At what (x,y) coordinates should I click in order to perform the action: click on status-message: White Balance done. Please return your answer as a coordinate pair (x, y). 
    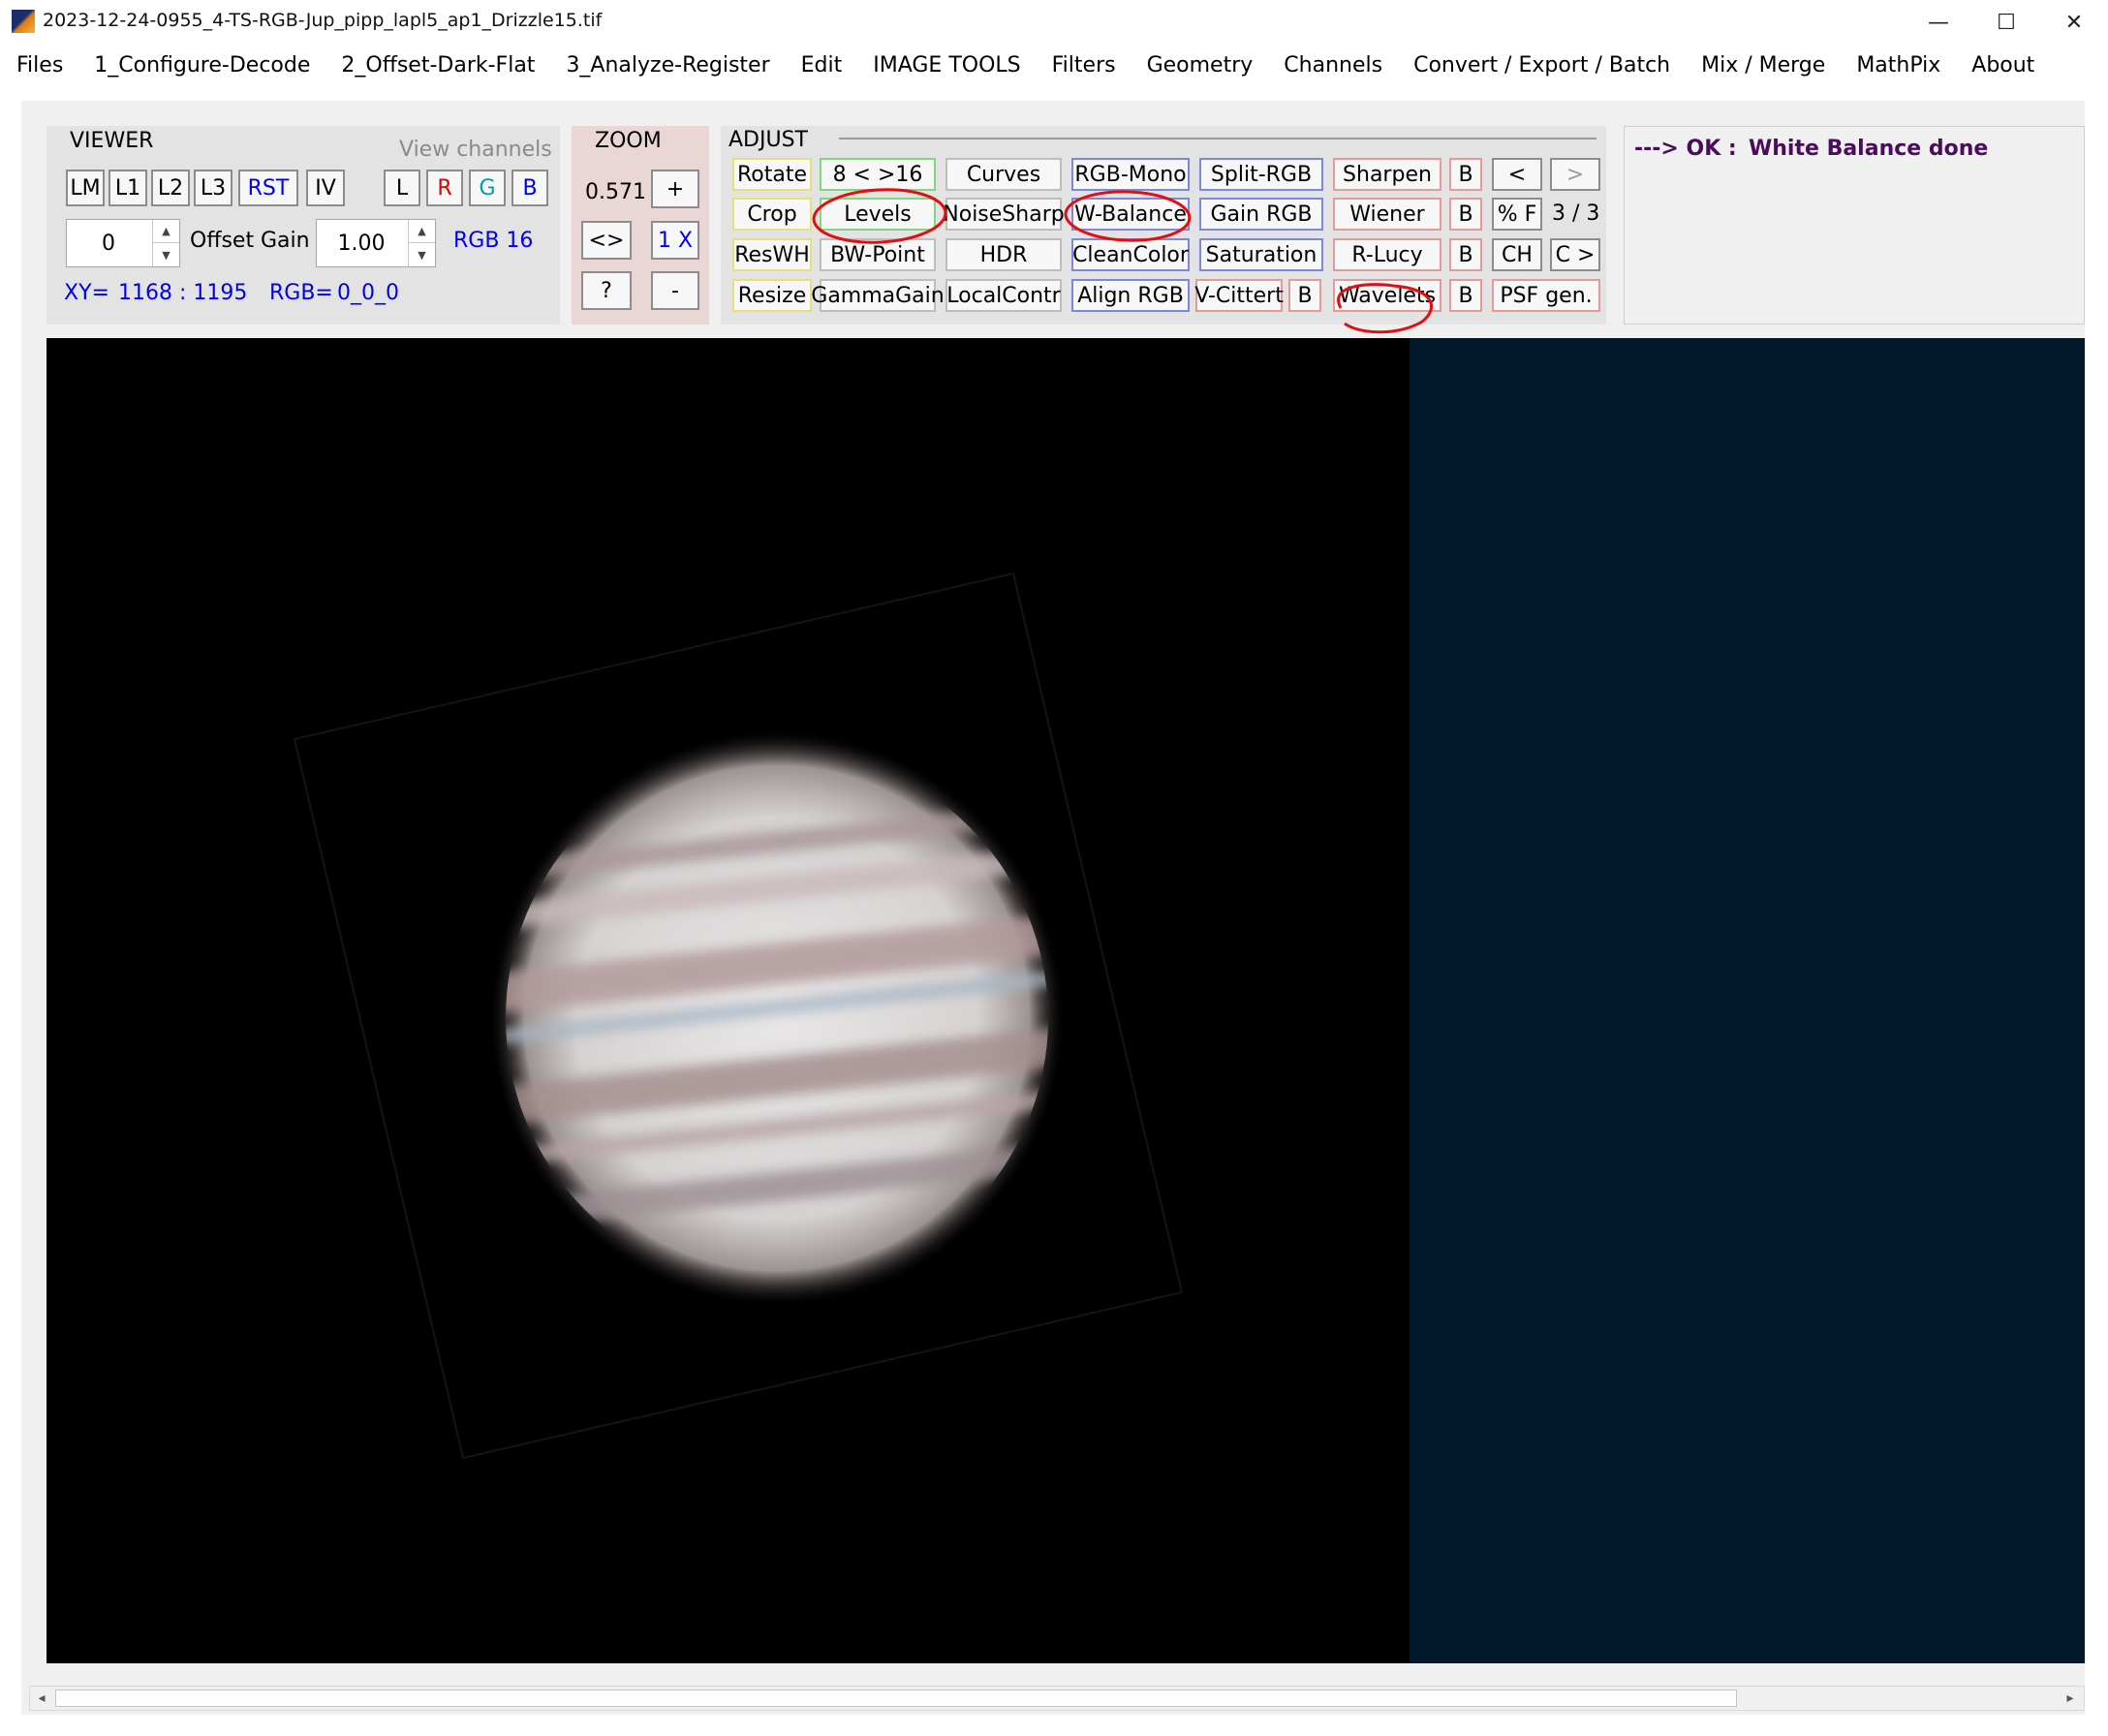
    Looking at the image, I should click on (1869, 149).